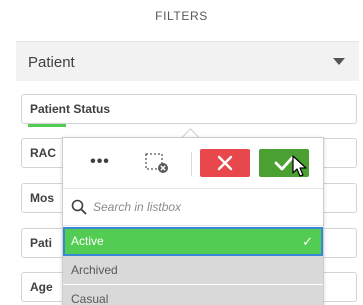  What do you see at coordinates (339, 61) in the screenshot?
I see `caret-down-icon` at bounding box center [339, 61].